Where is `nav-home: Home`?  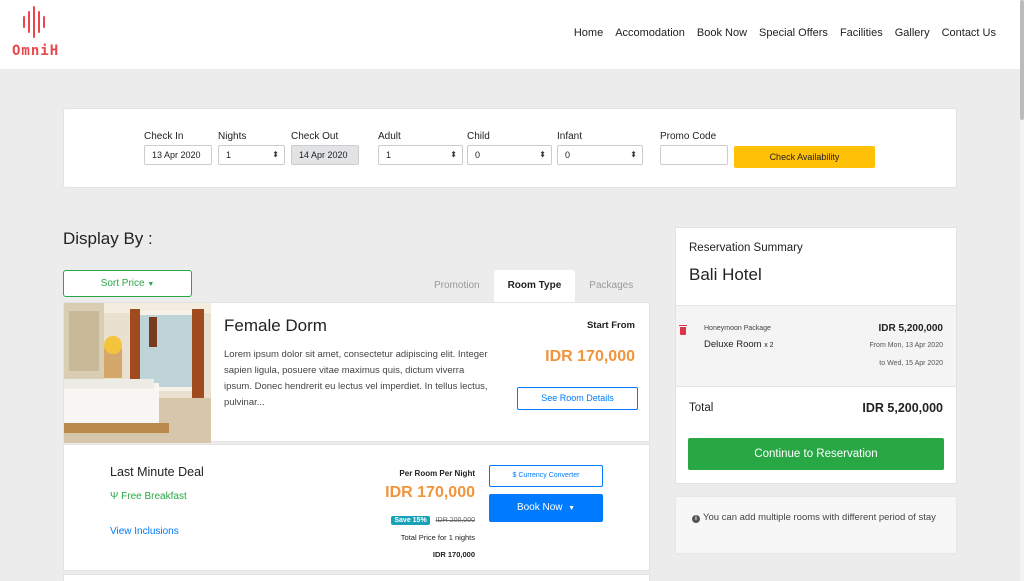 nav-home: Home is located at coordinates (588, 33).